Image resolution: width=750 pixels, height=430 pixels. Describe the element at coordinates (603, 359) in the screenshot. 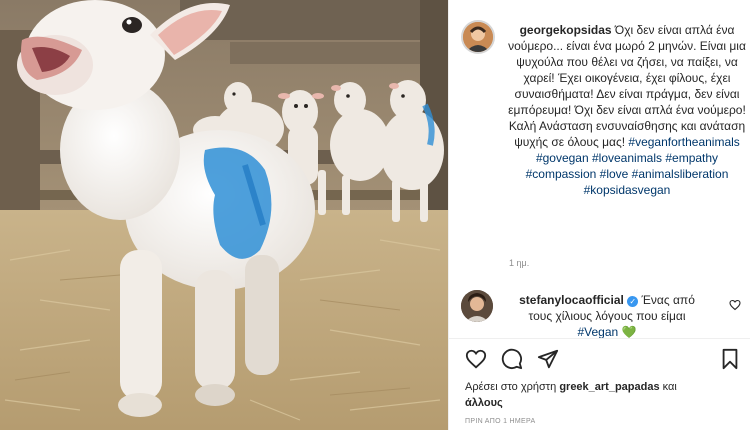

I see `post-actions-bar` at that location.